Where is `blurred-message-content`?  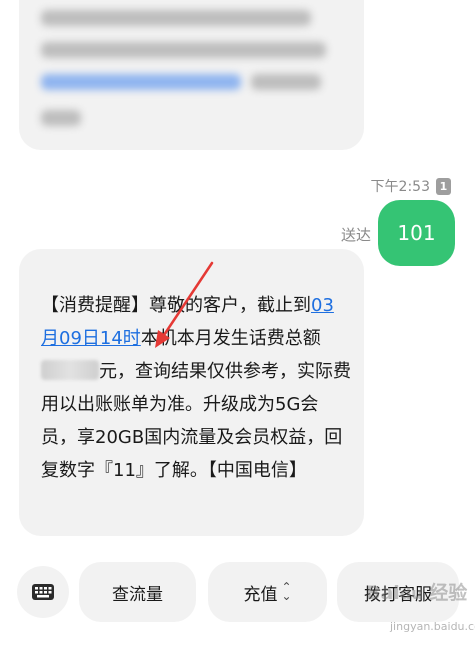 blurred-message-content is located at coordinates (192, 72).